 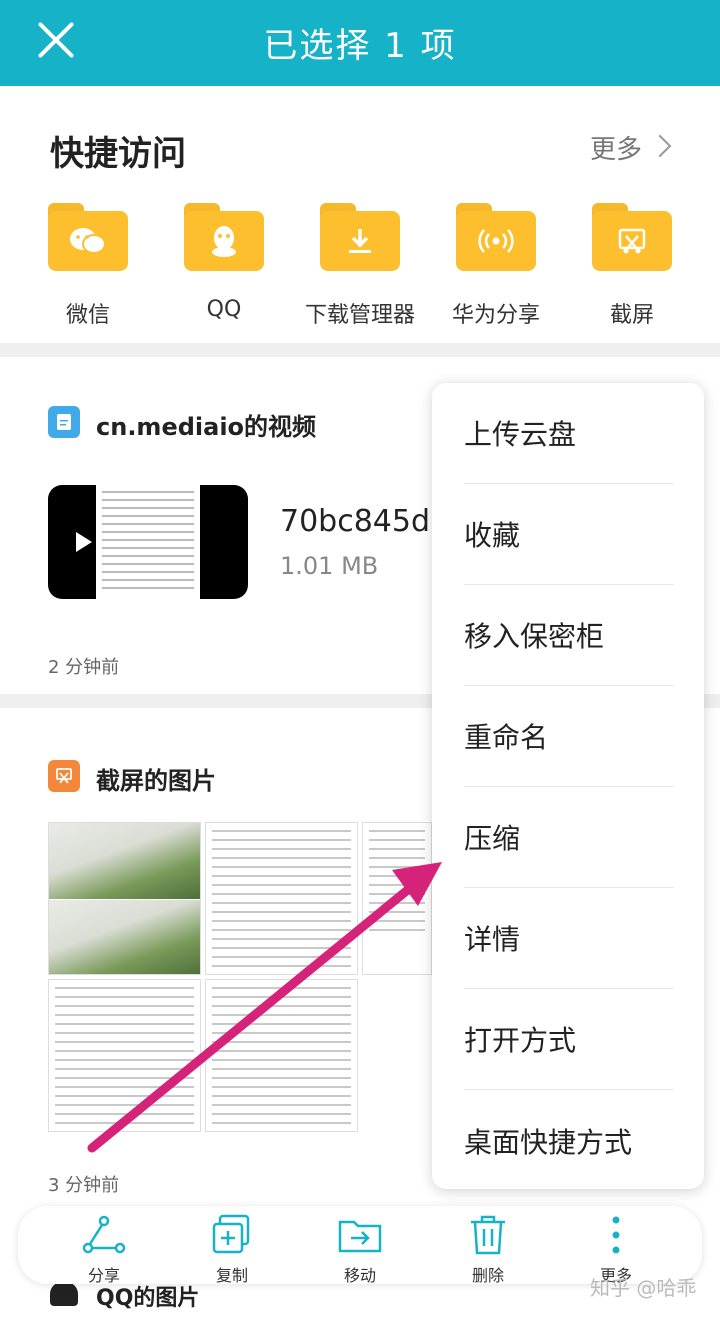 I want to click on delete-button: 删除, so click(x=488, y=1248).